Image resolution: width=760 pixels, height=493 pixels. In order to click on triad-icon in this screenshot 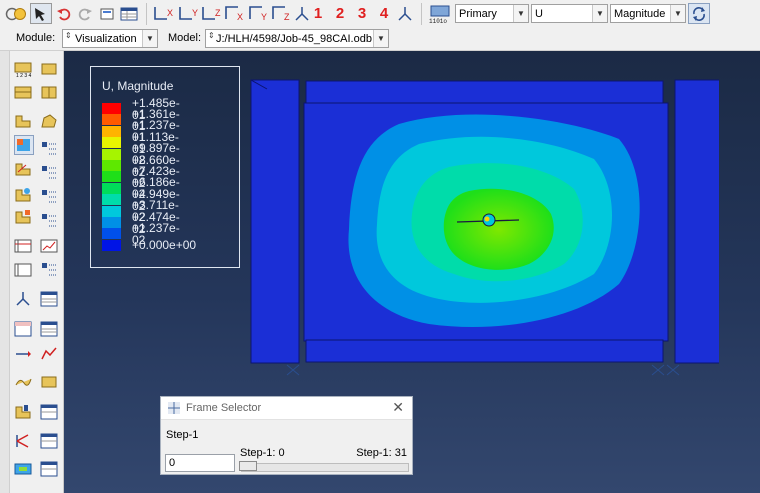, I will do `click(405, 13)`.